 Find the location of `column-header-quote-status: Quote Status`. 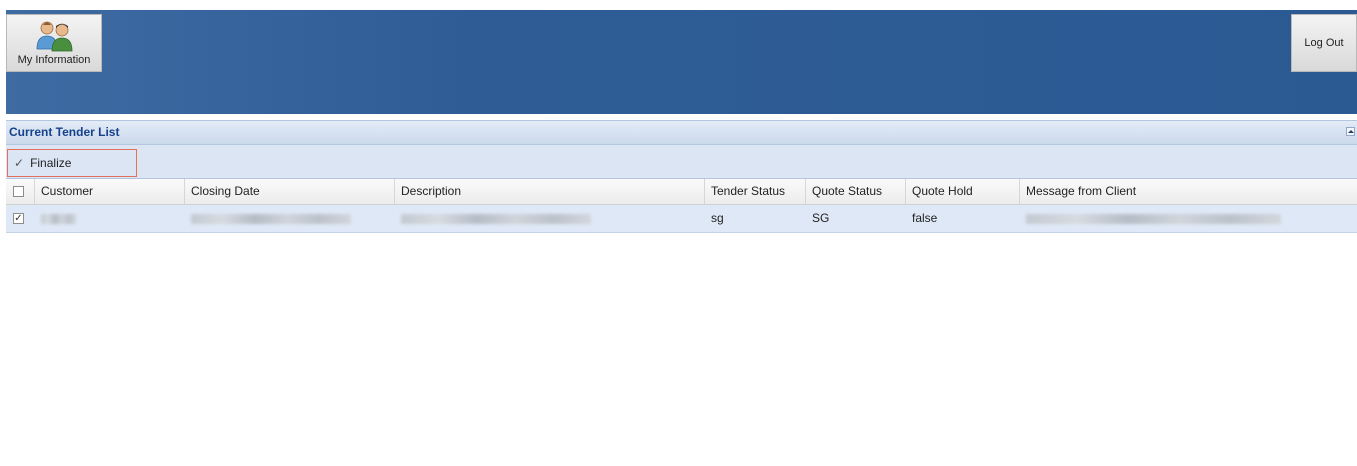

column-header-quote-status: Quote Status is located at coordinates (856, 191).